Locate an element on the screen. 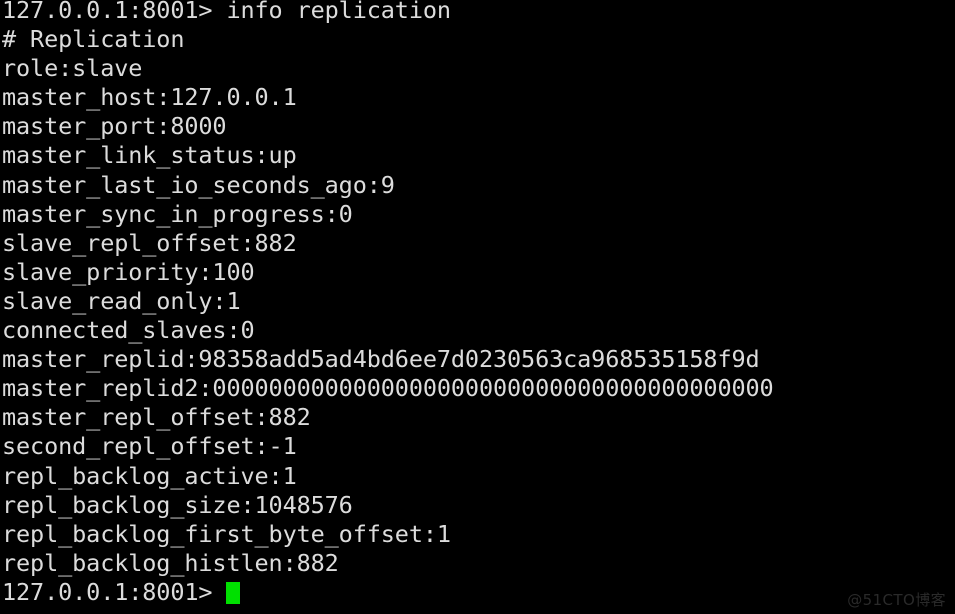 The image size is (955, 614). prompt-text: 127.0.0.1:8001> is located at coordinates (114, 591).